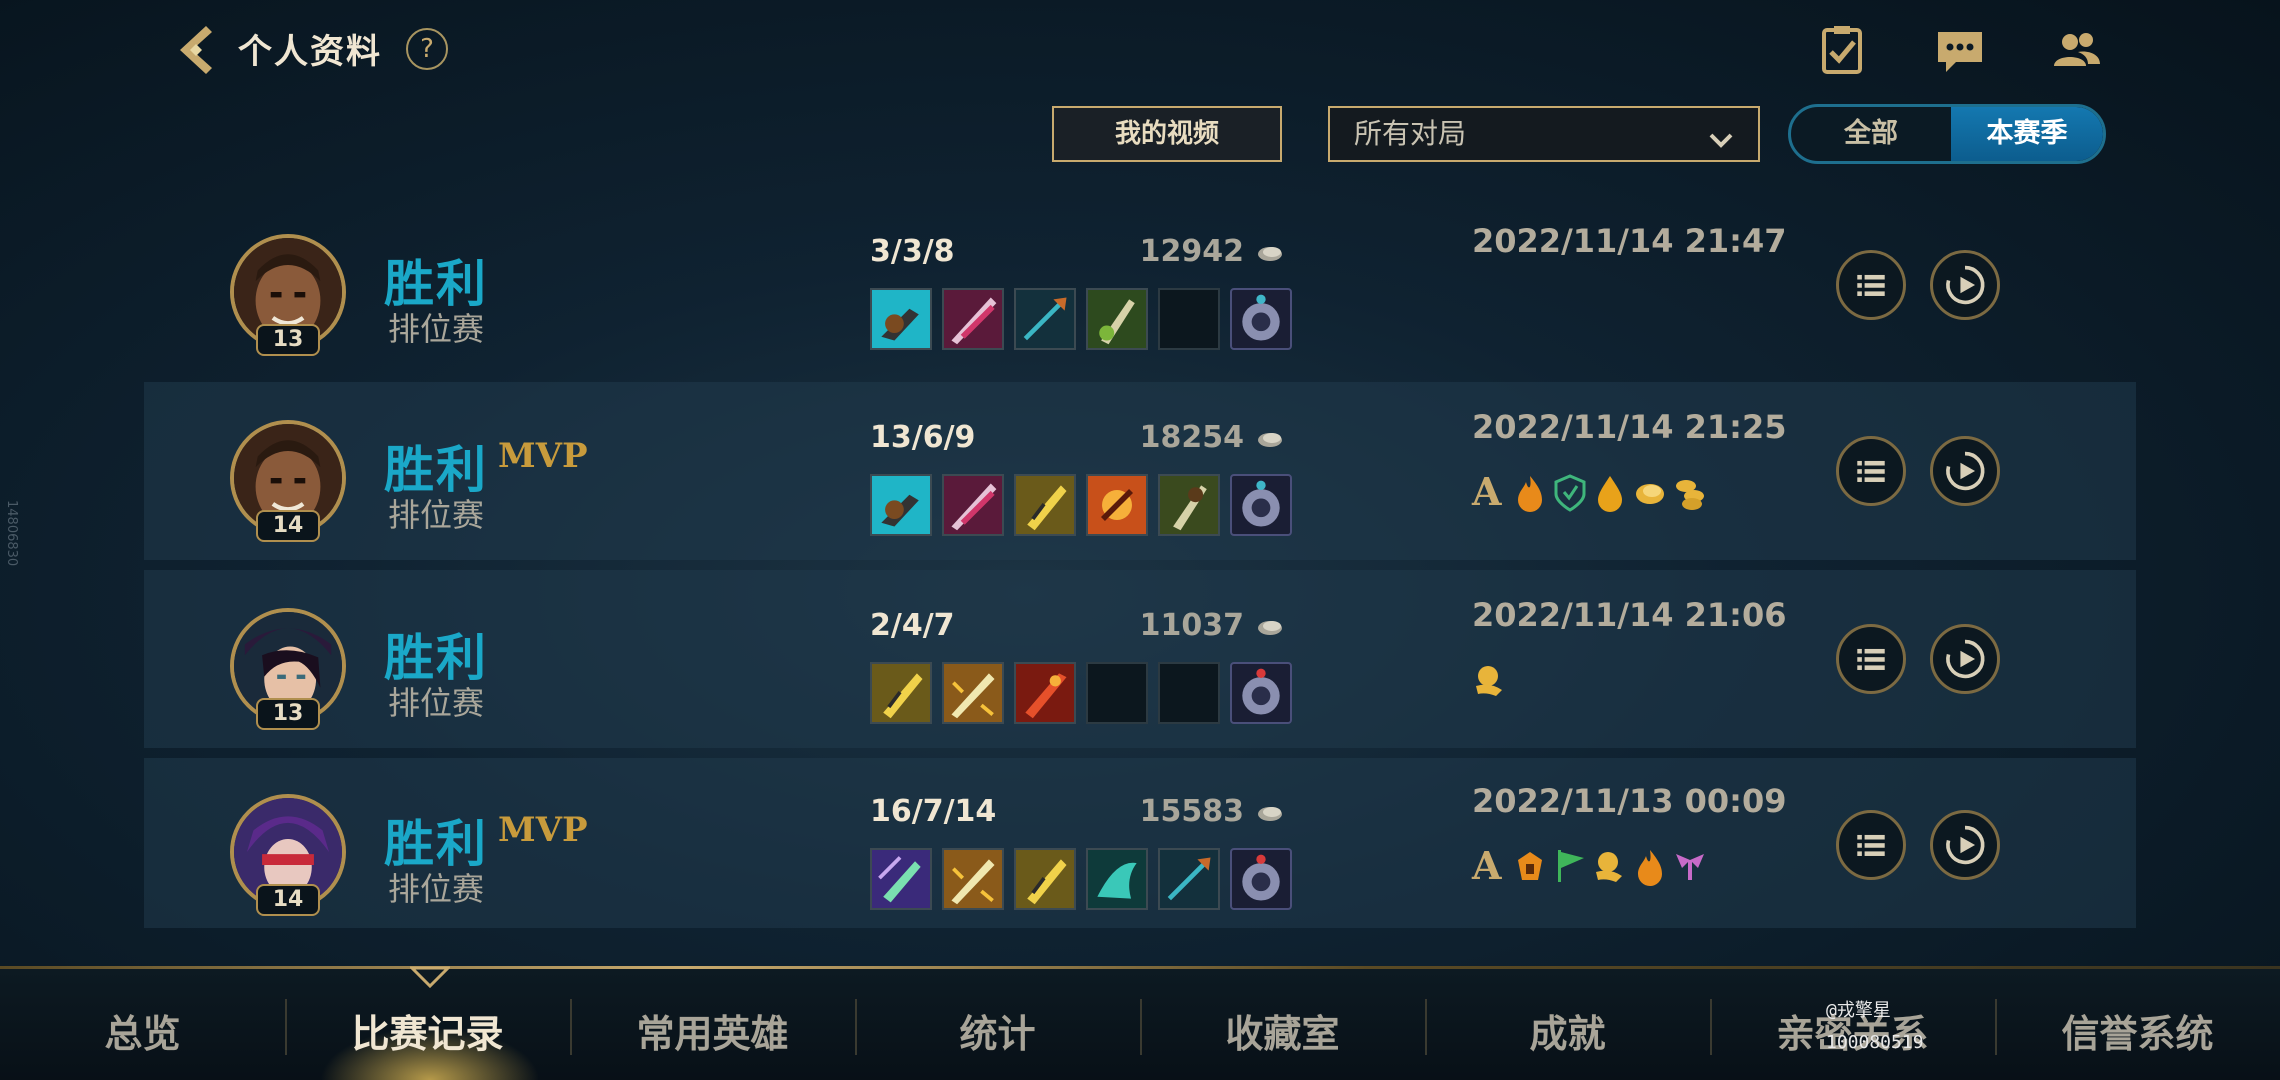 The width and height of the screenshot is (2280, 1080). I want to click on flag-icon, so click(1571, 866).